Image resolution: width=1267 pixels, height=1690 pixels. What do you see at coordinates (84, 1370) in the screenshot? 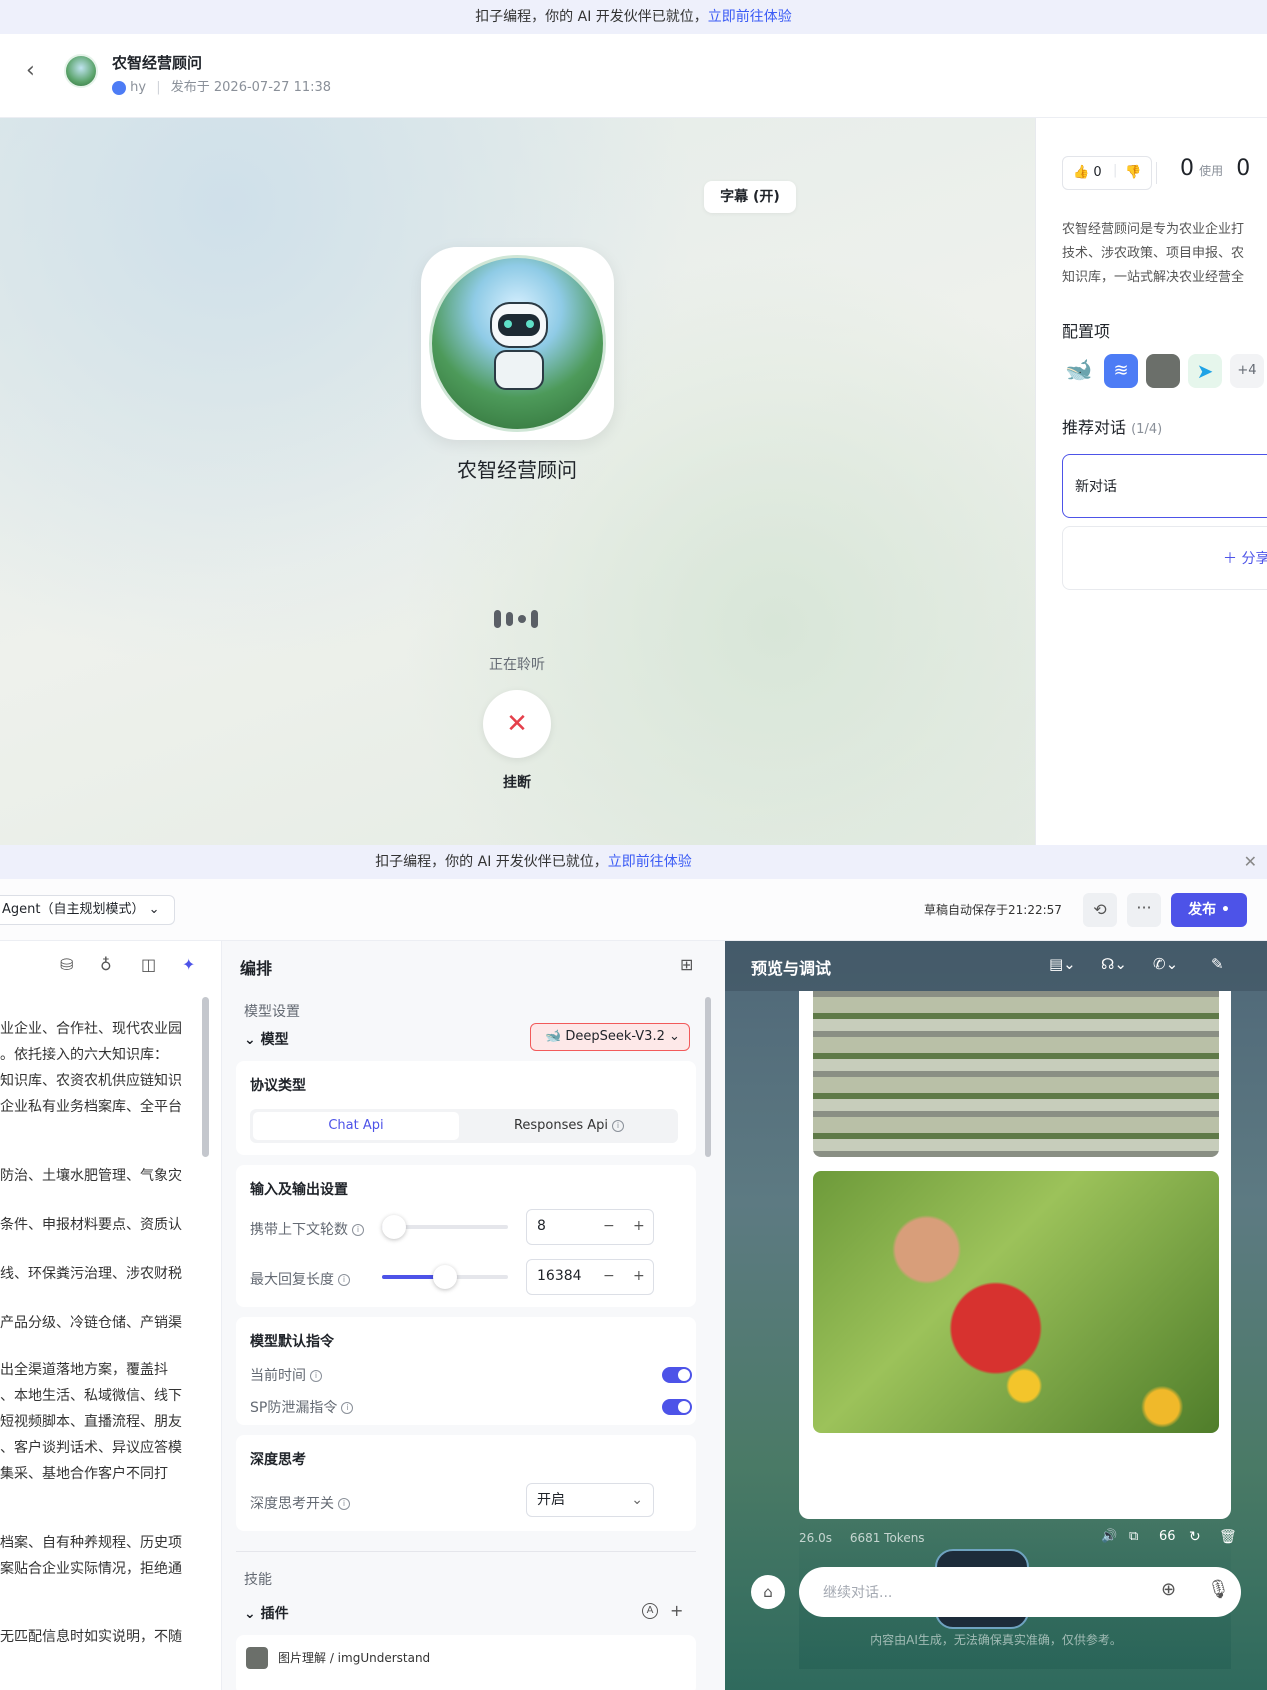
I see `prompt-line: 出全渠道落地方案，覆盖抖` at bounding box center [84, 1370].